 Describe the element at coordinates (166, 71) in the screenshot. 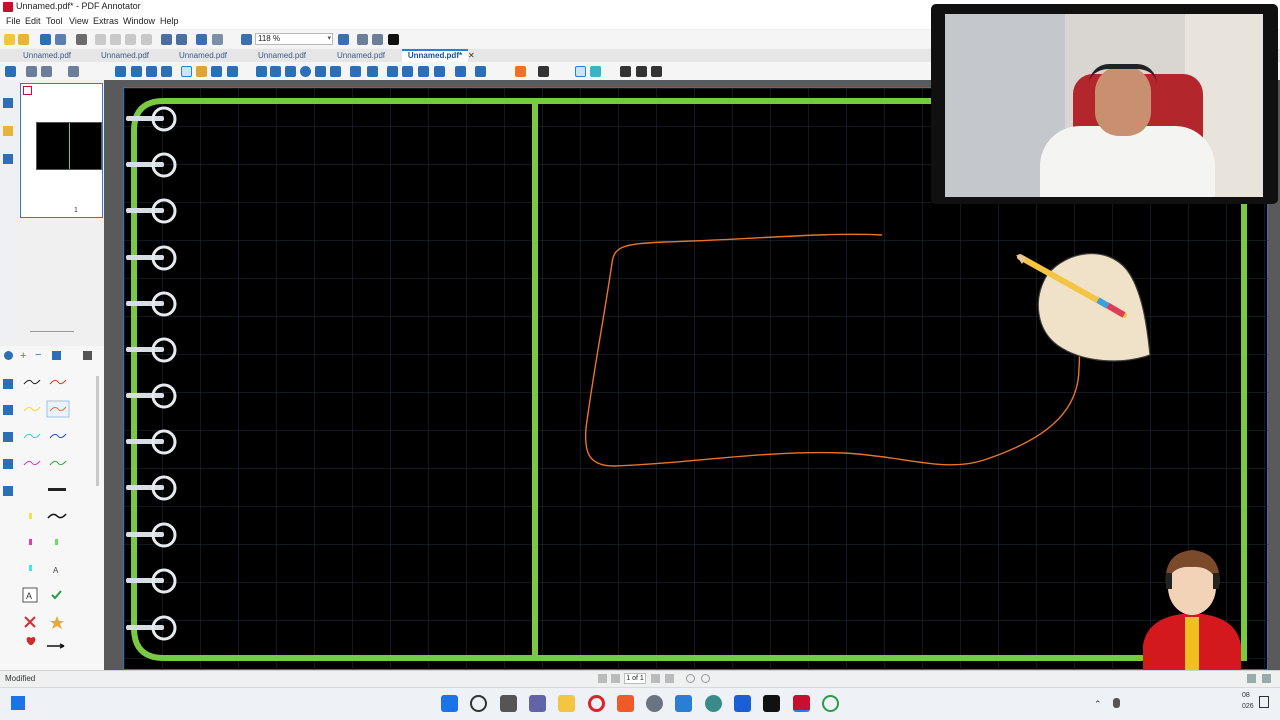

I see `zoom-icon` at that location.